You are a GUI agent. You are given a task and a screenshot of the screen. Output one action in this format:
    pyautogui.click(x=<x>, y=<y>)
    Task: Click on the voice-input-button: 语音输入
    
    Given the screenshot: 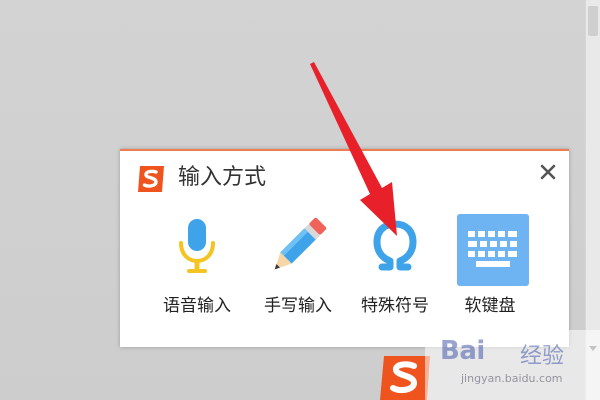 What is the action you would take?
    pyautogui.click(x=197, y=266)
    